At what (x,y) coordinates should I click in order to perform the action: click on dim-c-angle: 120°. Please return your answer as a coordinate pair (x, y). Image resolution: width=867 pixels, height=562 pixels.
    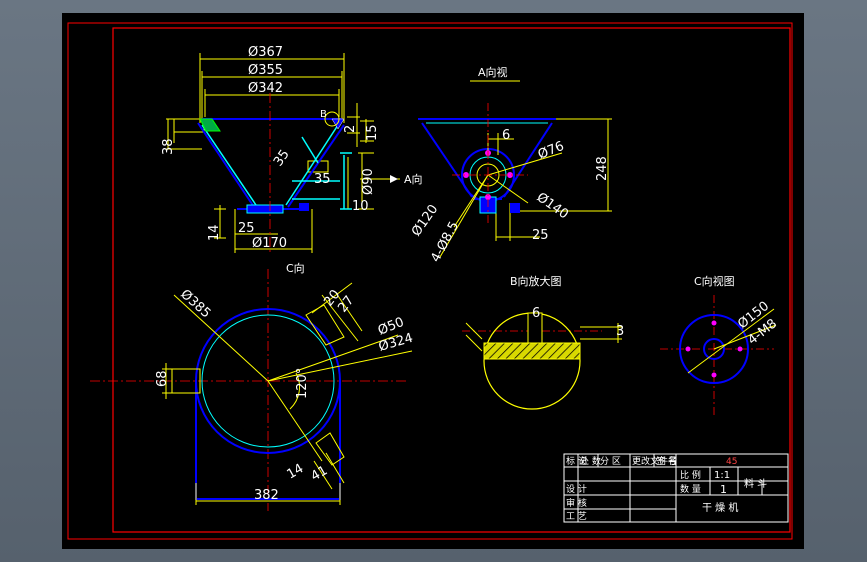
    Looking at the image, I should click on (302, 383).